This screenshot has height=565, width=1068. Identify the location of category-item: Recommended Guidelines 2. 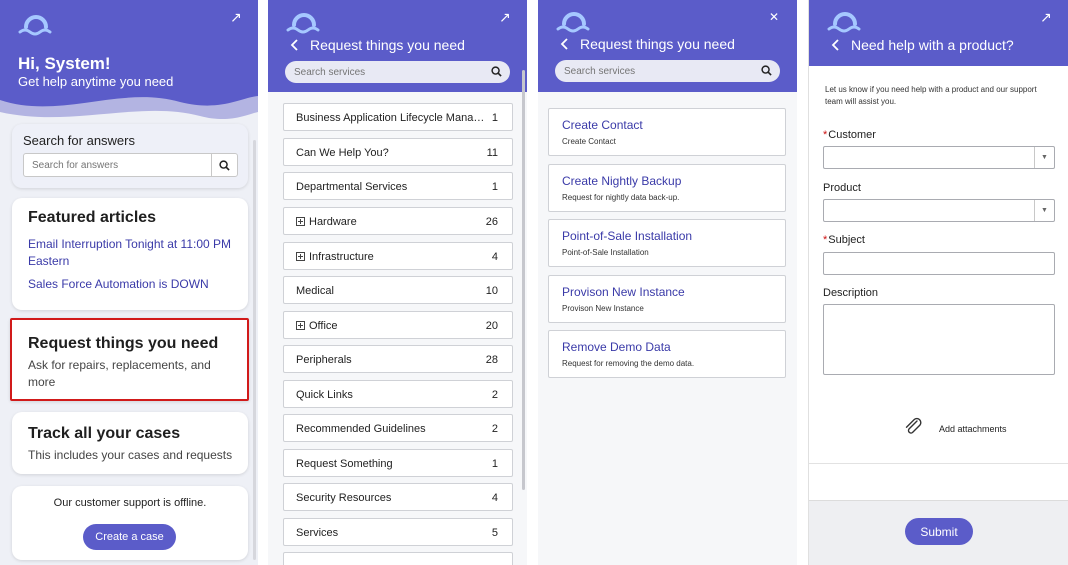
(398, 428).